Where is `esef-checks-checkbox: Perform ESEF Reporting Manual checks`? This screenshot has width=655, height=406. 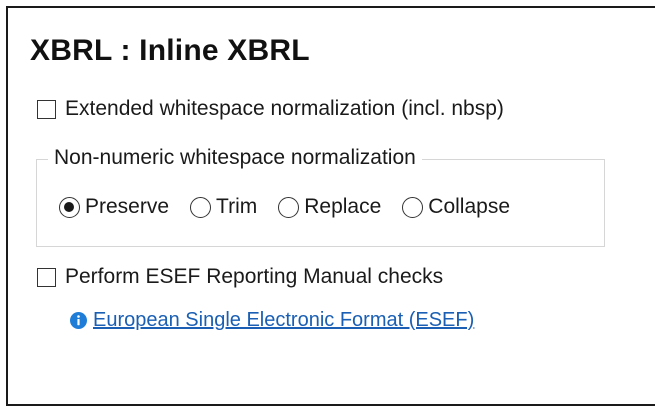
esef-checks-checkbox: Perform ESEF Reporting Manual checks is located at coordinates (240, 277).